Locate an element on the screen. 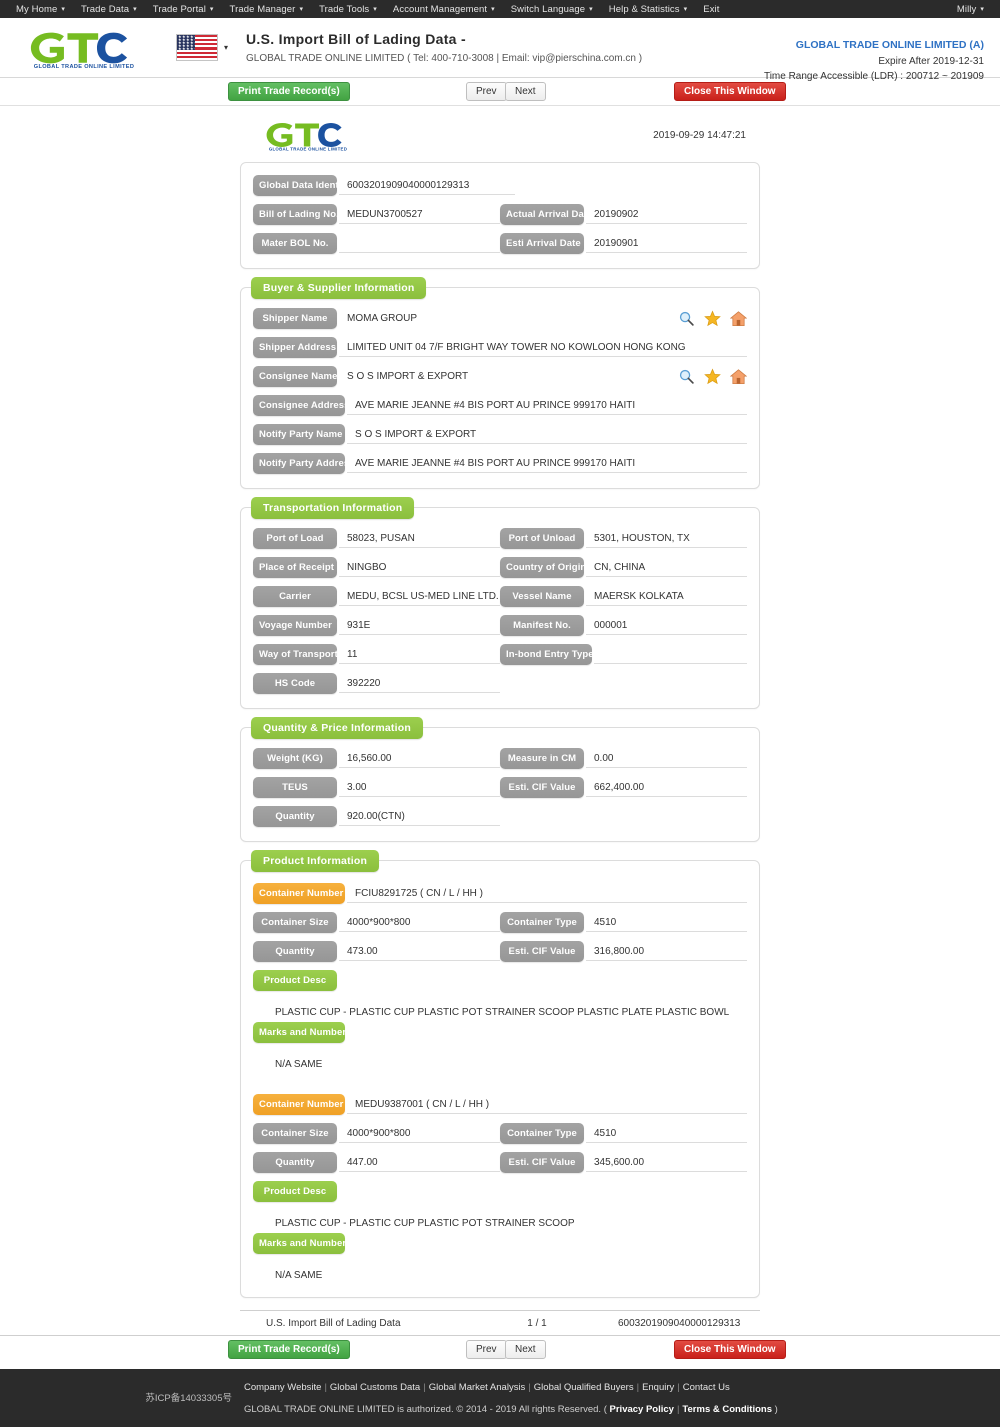 The image size is (1000, 1427). close-window-button: Close This Window is located at coordinates (730, 91).